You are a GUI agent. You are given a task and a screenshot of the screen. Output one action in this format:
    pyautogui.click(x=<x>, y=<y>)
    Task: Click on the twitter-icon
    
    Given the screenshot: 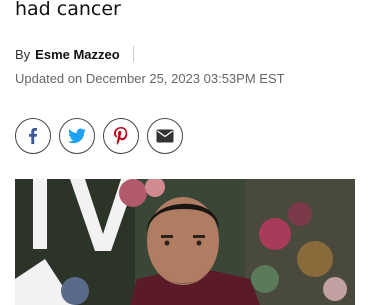 What is the action you would take?
    pyautogui.click(x=77, y=136)
    